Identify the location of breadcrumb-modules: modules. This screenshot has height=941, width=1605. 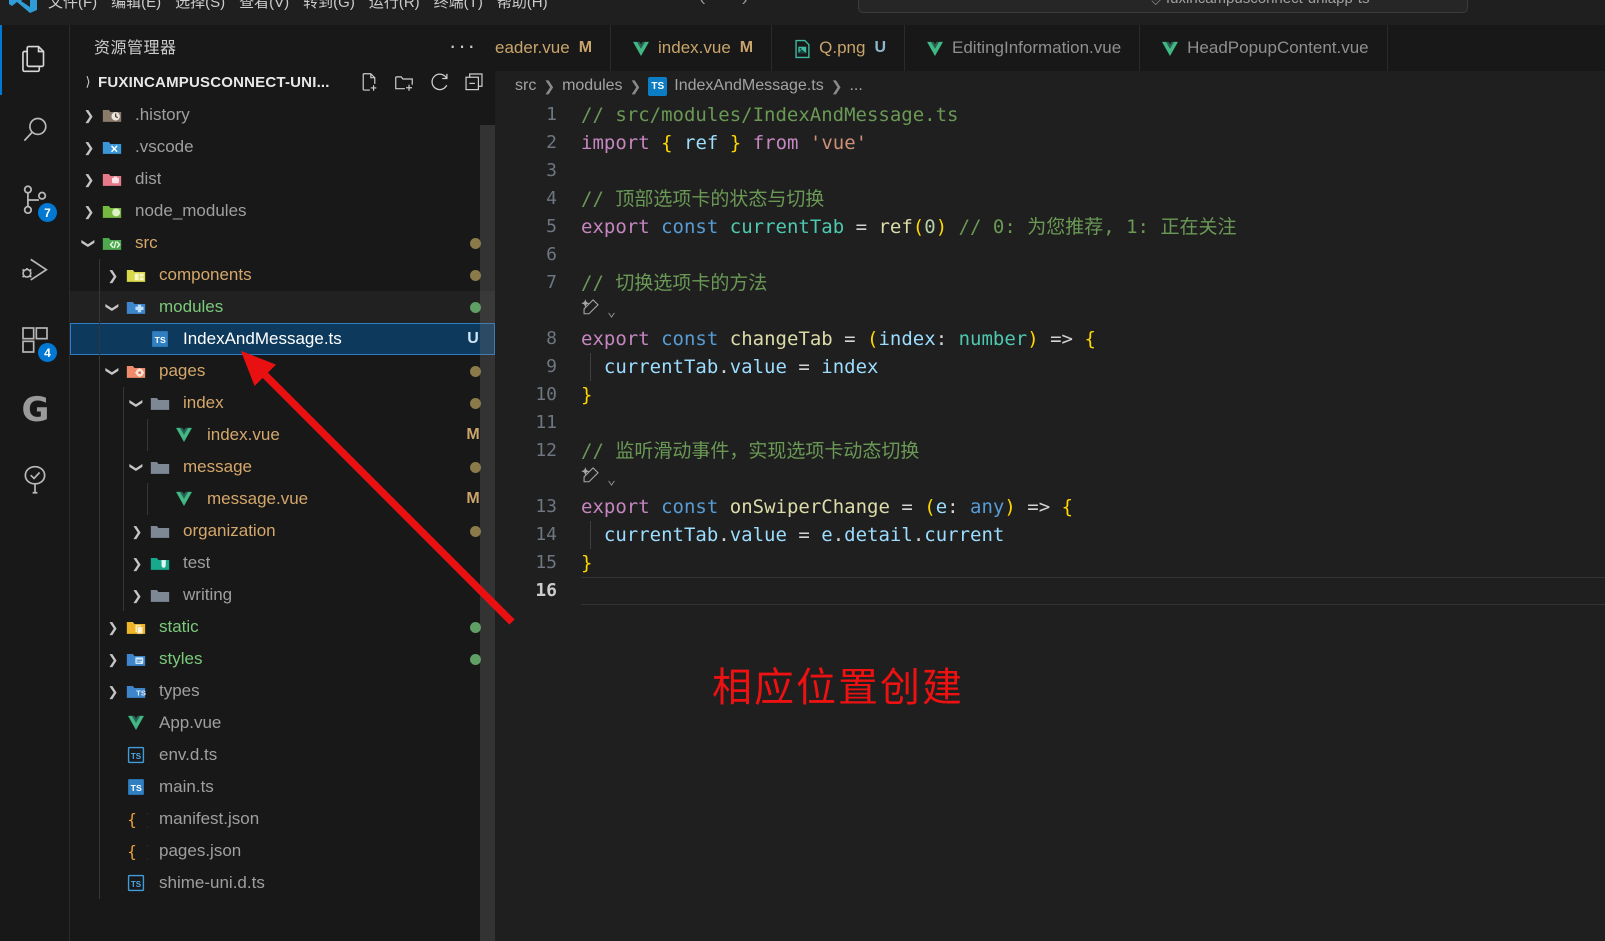
(592, 86).